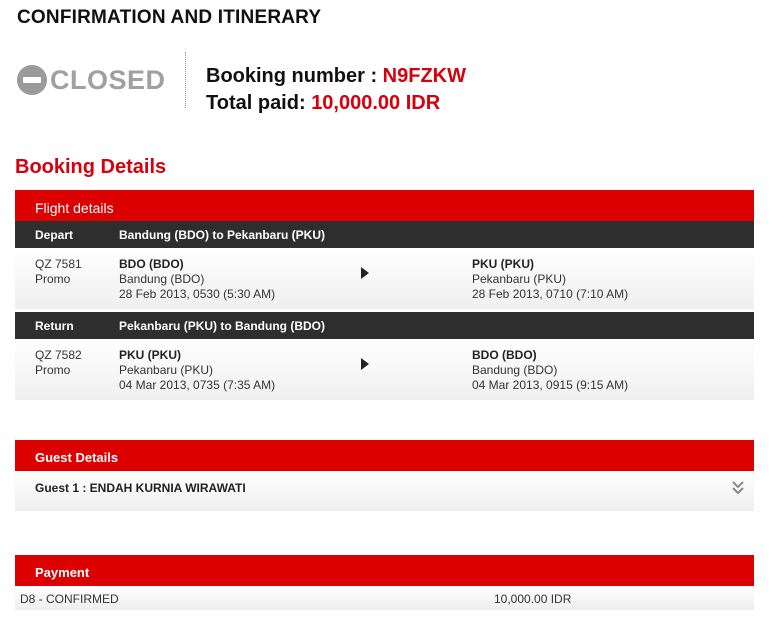 The image size is (777, 637). I want to click on booking-number-label: Booking number :, so click(294, 76).